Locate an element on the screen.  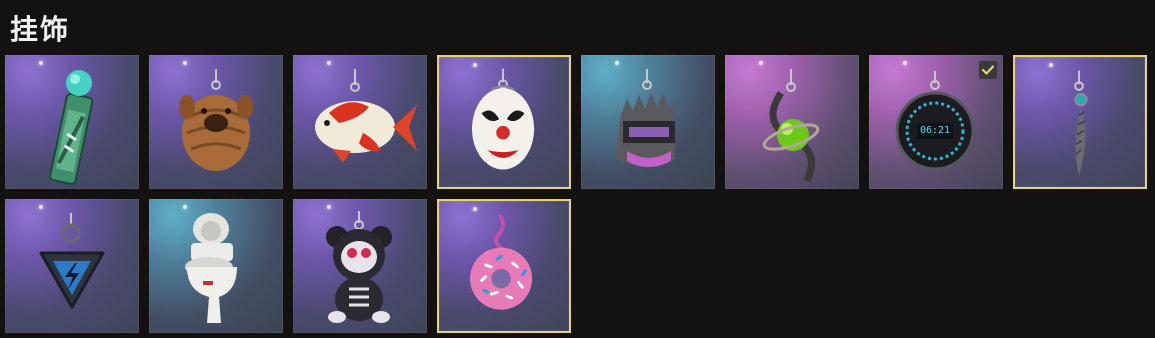
equipped-checkmark is located at coordinates (988, 70).